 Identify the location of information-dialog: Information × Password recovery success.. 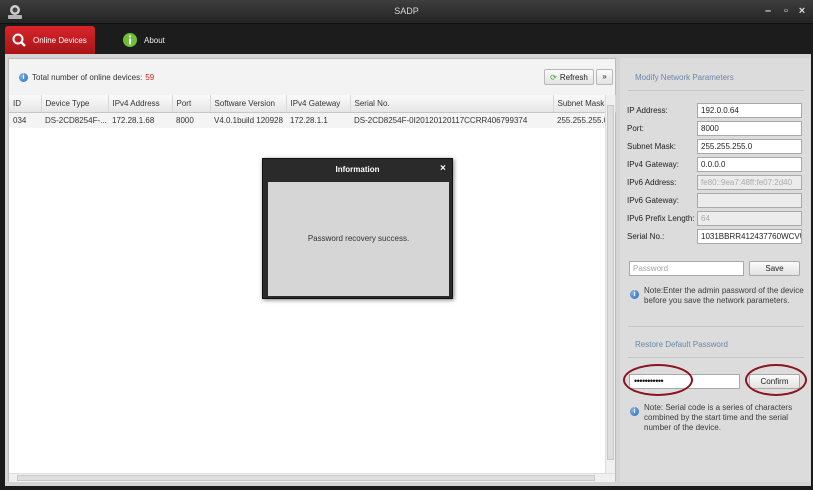
(357, 228).